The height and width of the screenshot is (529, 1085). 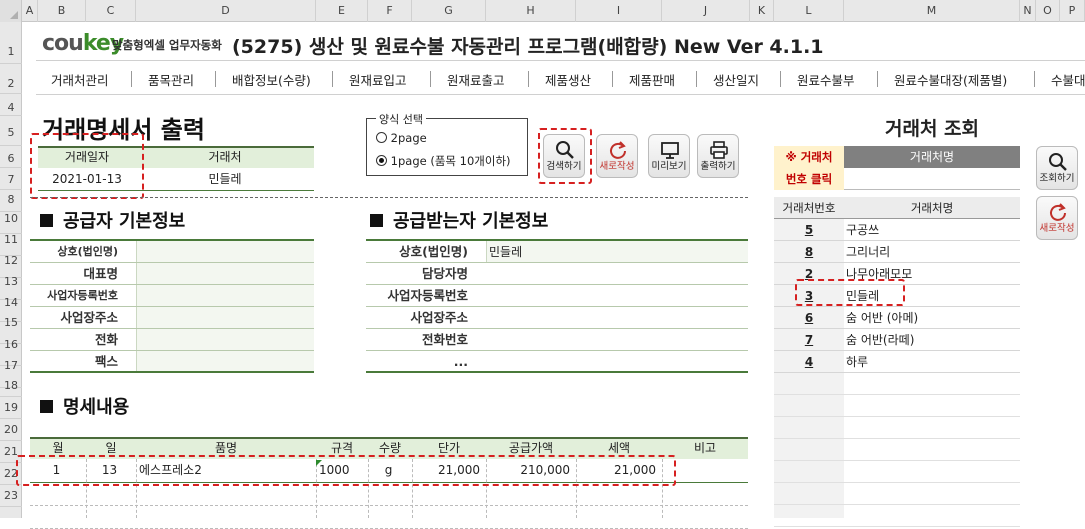 I want to click on col-header-h: H, so click(x=531, y=11).